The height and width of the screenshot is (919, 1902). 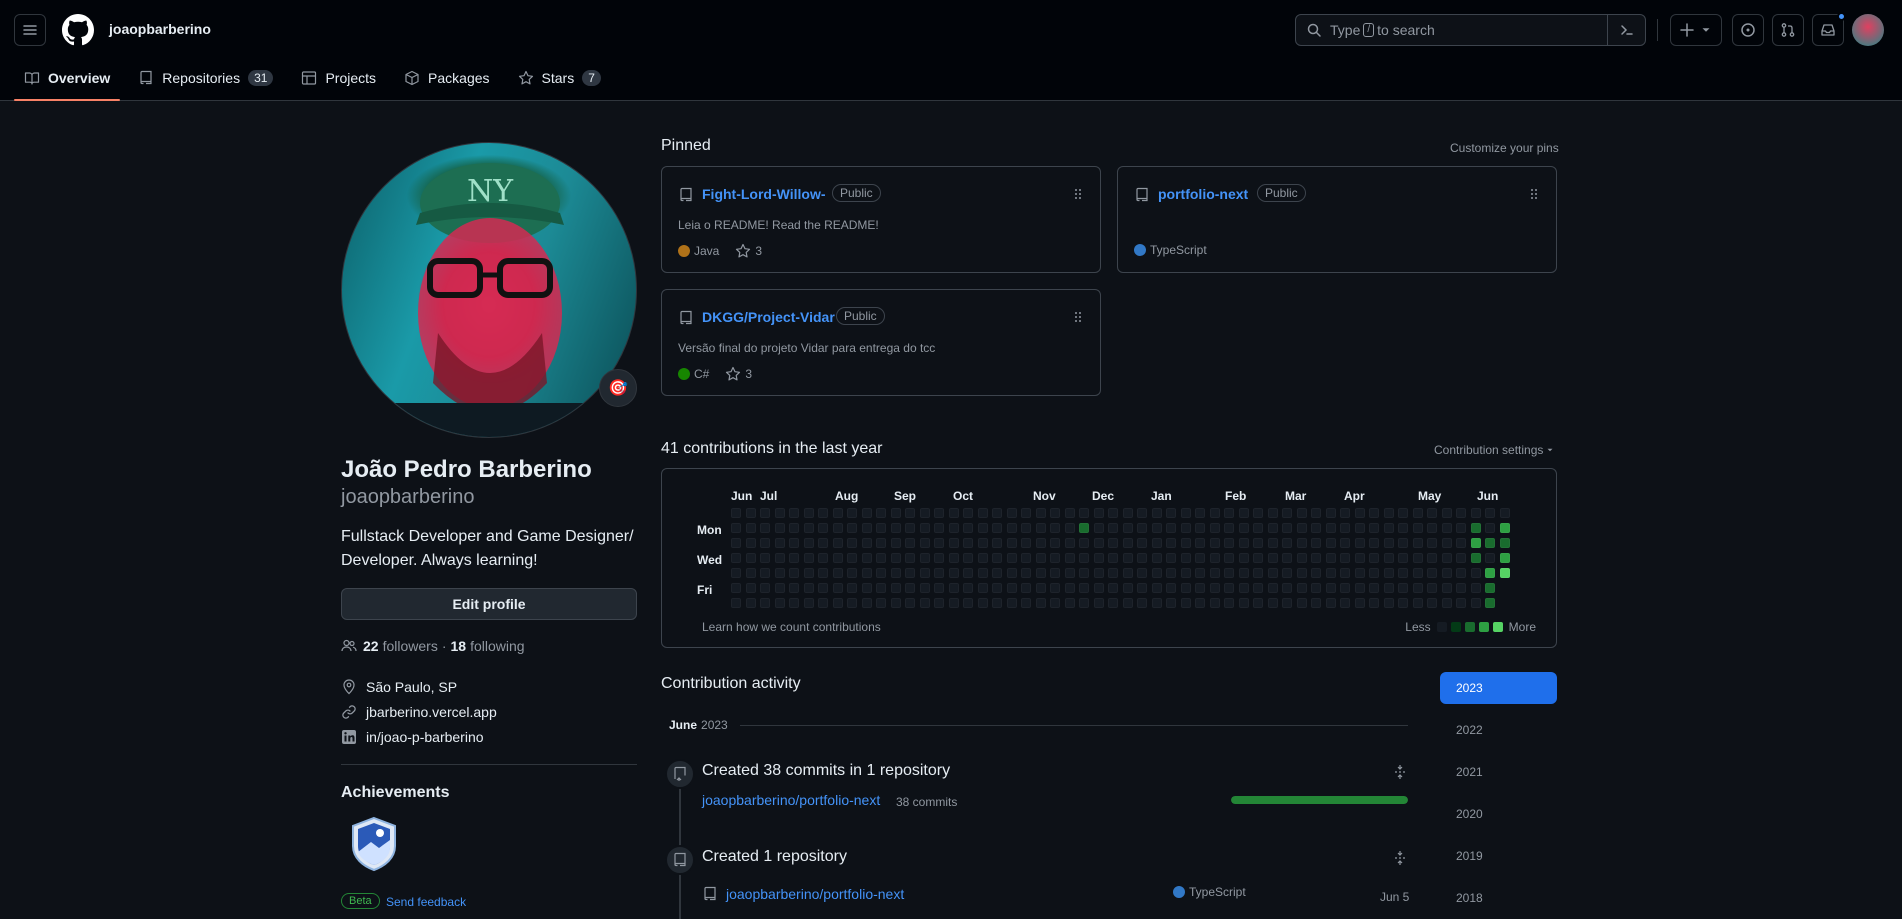 What do you see at coordinates (791, 627) in the screenshot?
I see `learn-contributions-link: Learn how we count contributions` at bounding box center [791, 627].